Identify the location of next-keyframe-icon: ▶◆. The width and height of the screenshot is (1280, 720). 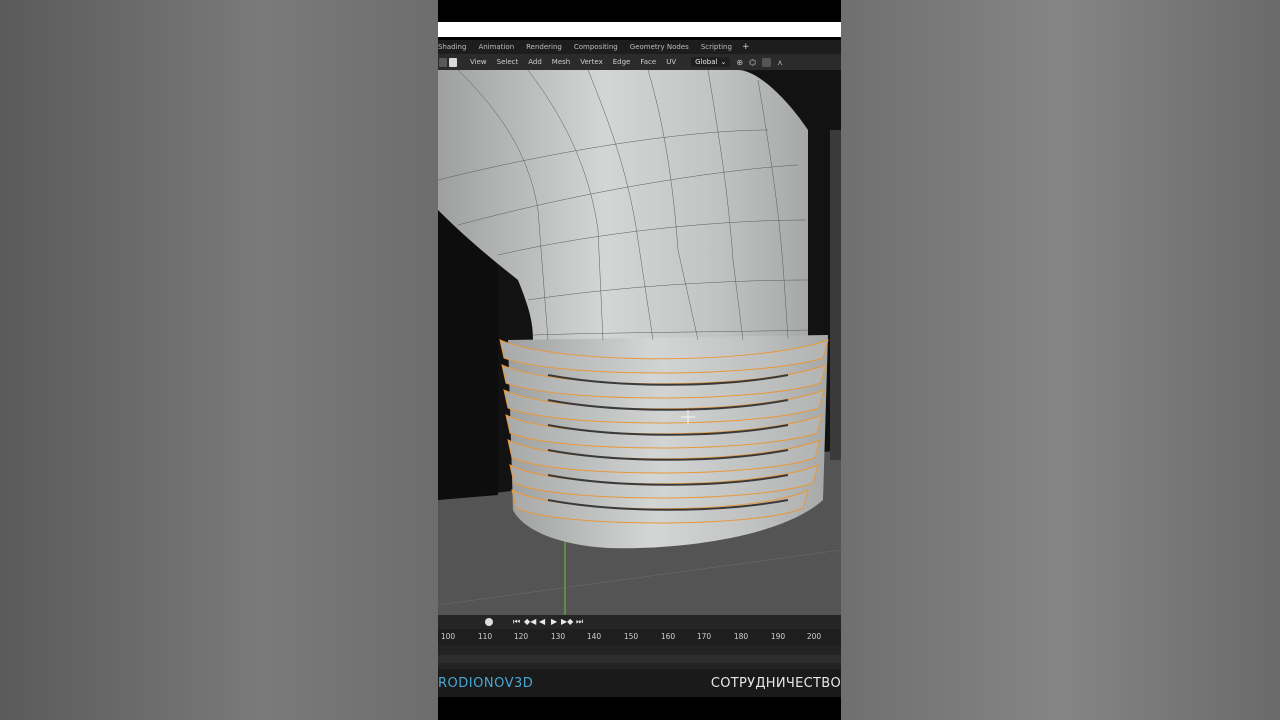
(567, 622).